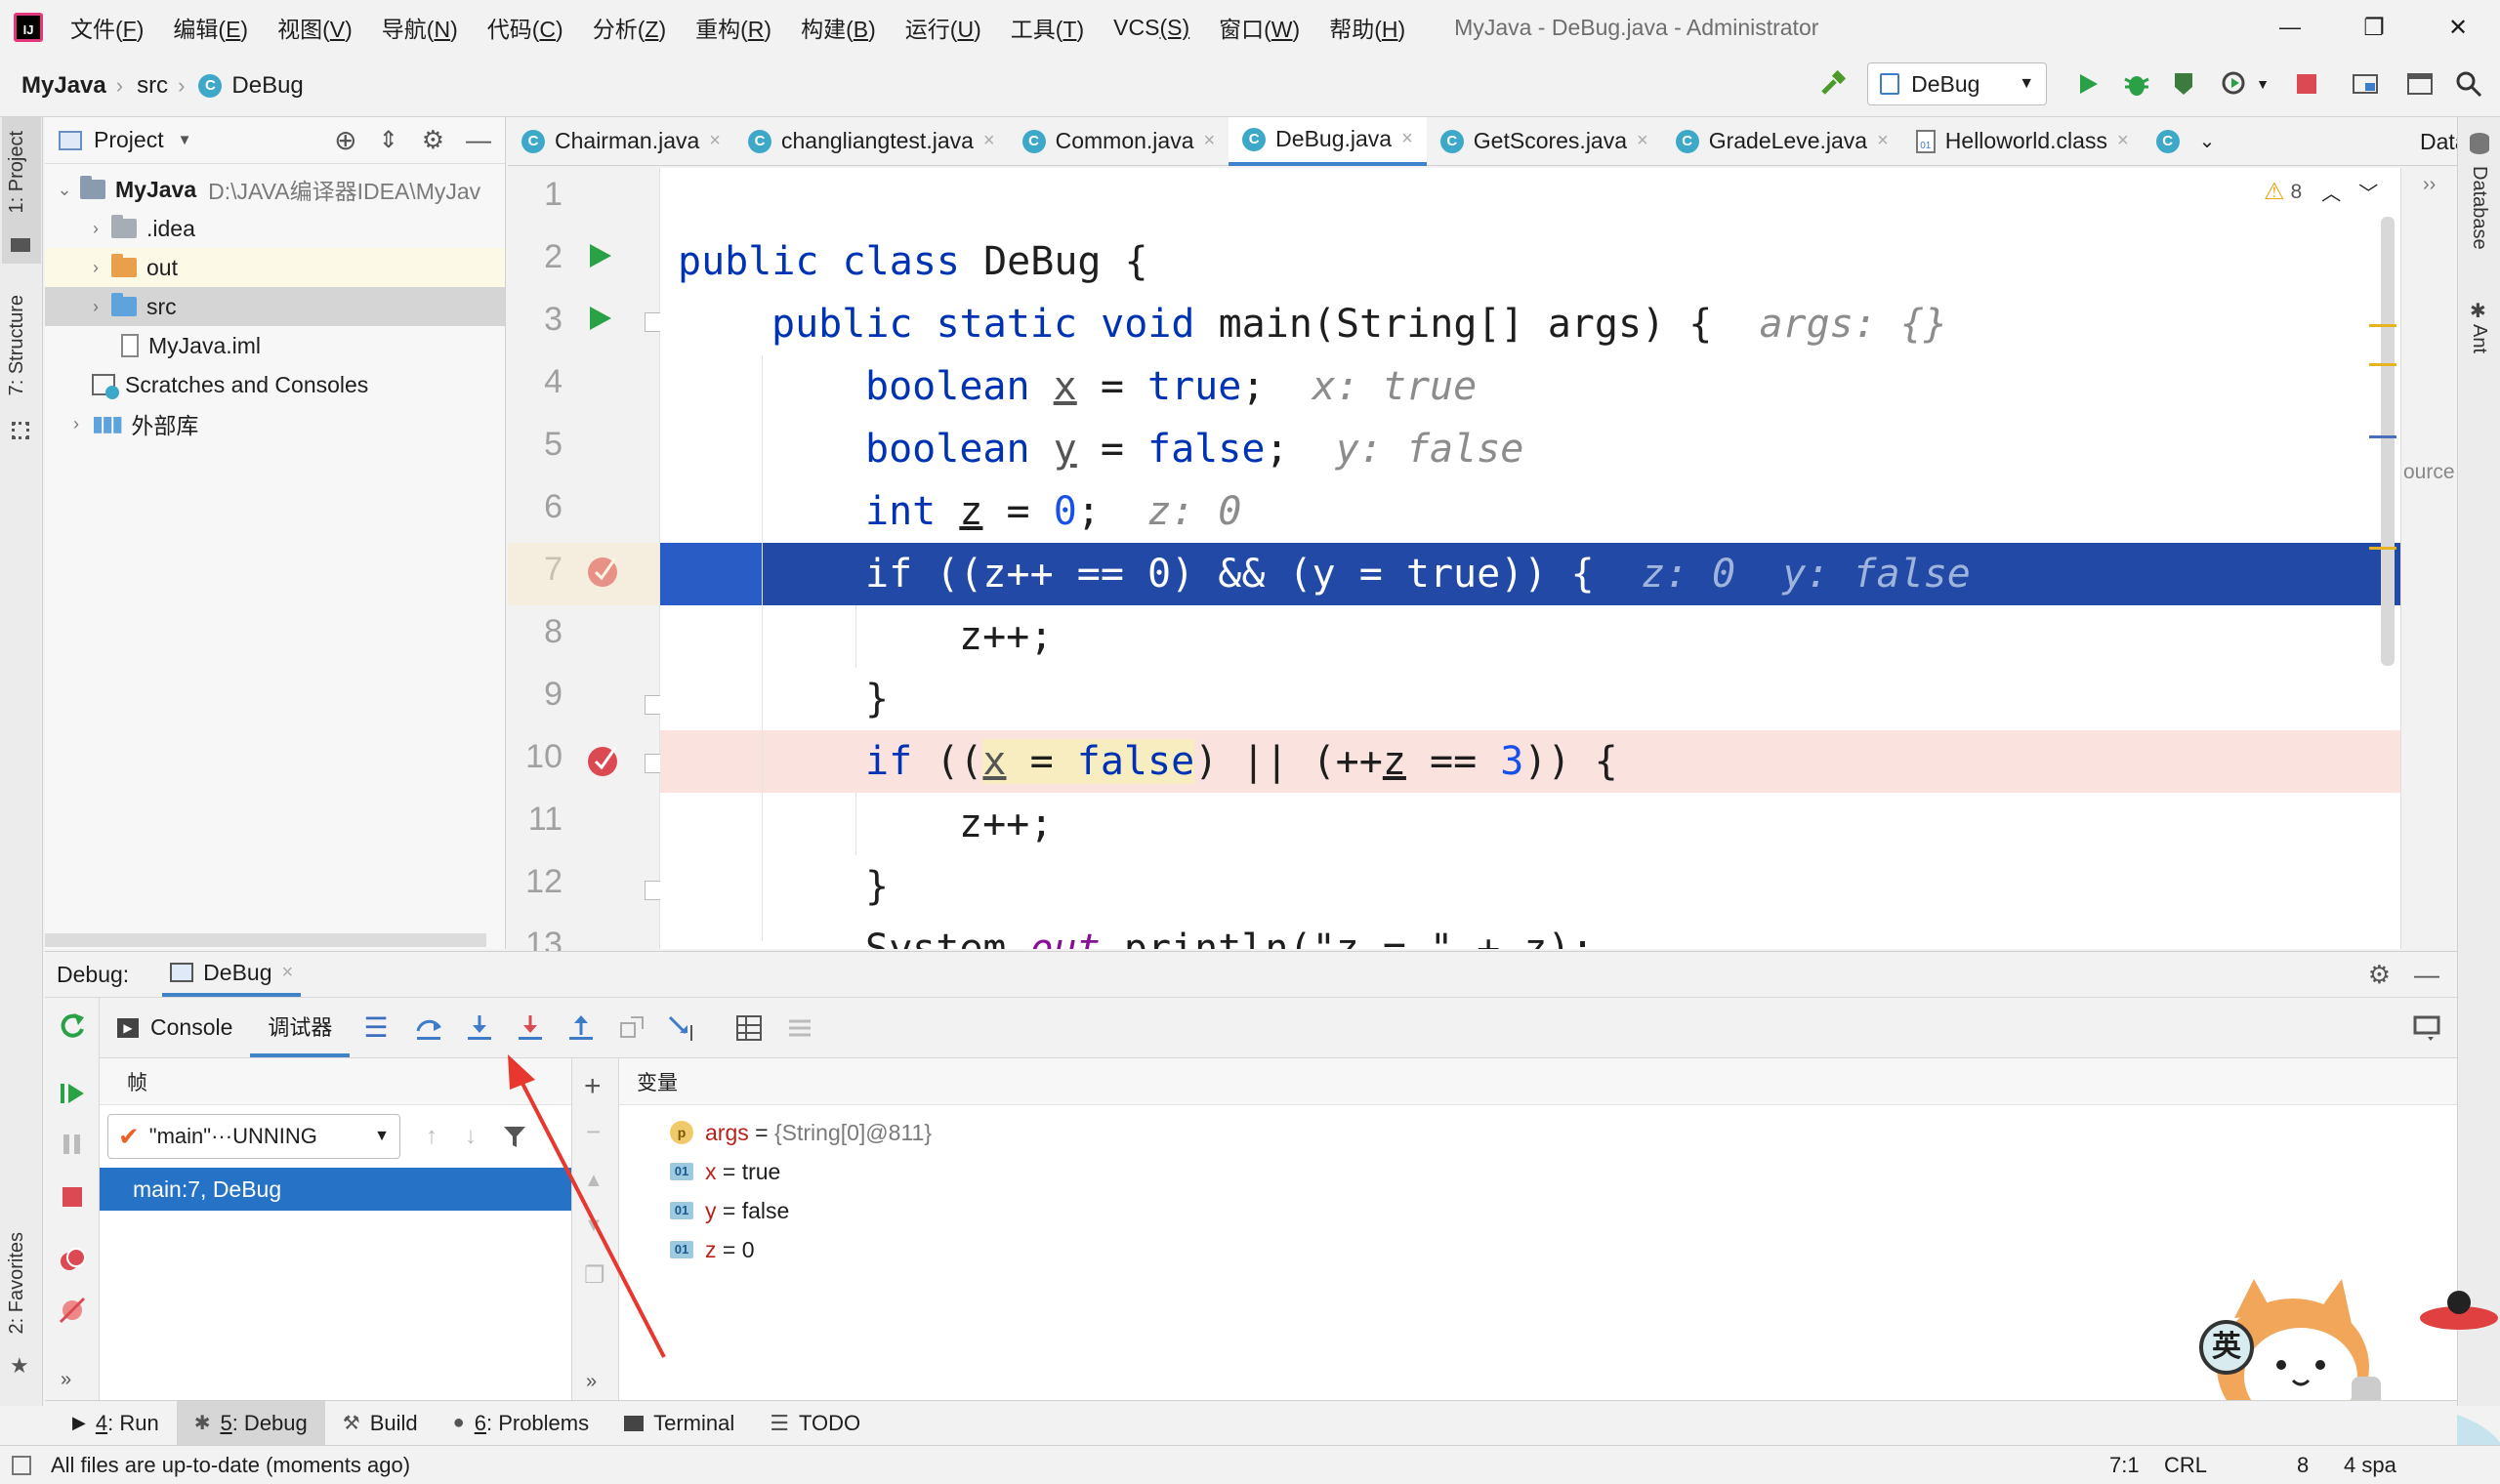 The image size is (2500, 1484). Describe the element at coordinates (17, 345) in the screenshot. I see `tab-structure-label: 7: Structure` at that location.